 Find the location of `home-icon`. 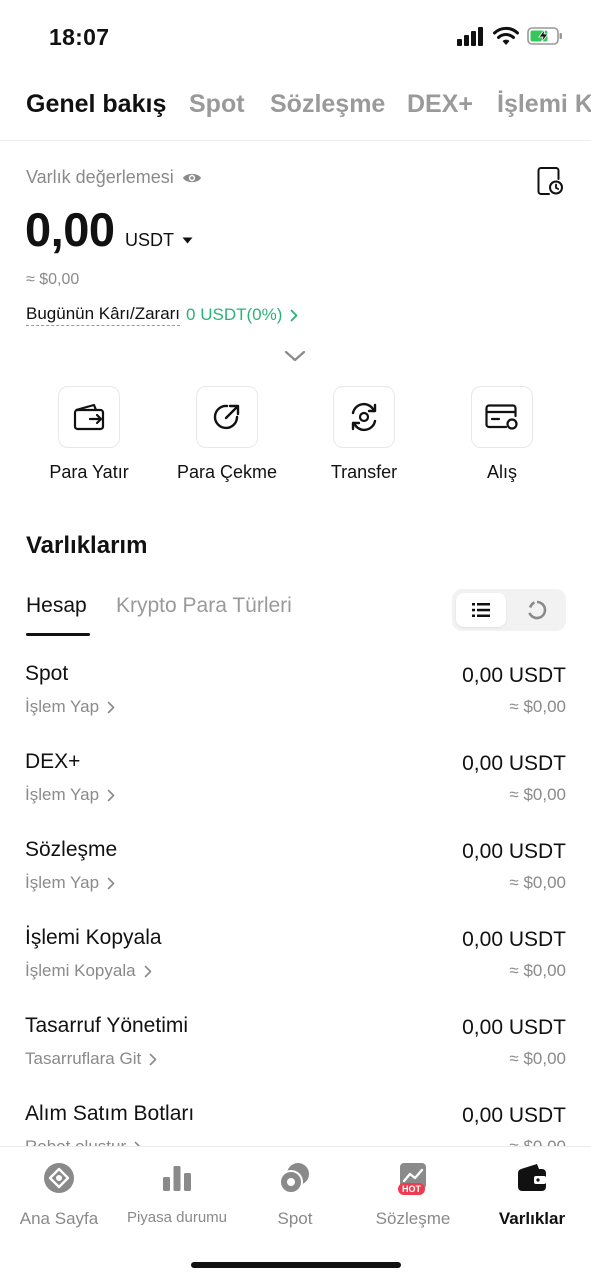

home-icon is located at coordinates (59, 1178).